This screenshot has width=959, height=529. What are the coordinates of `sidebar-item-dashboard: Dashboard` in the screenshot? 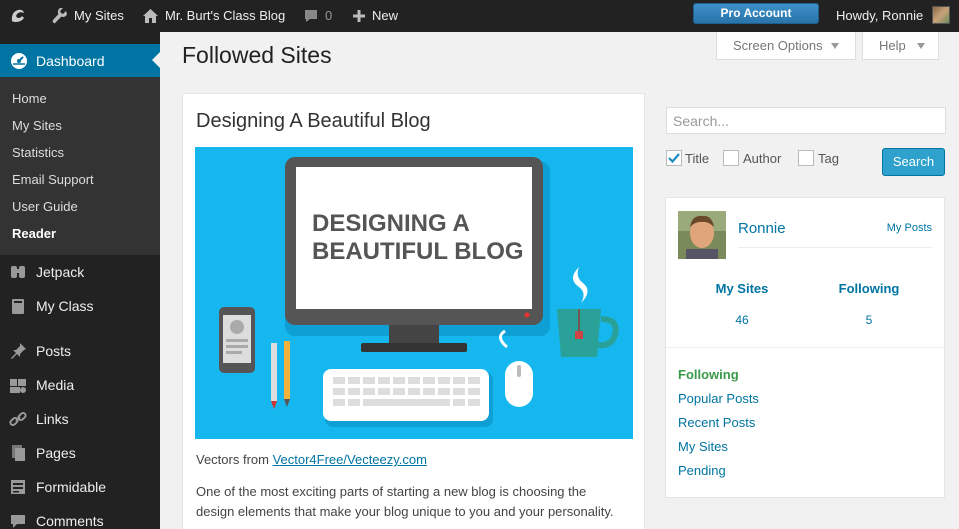 It's located at (80, 60).